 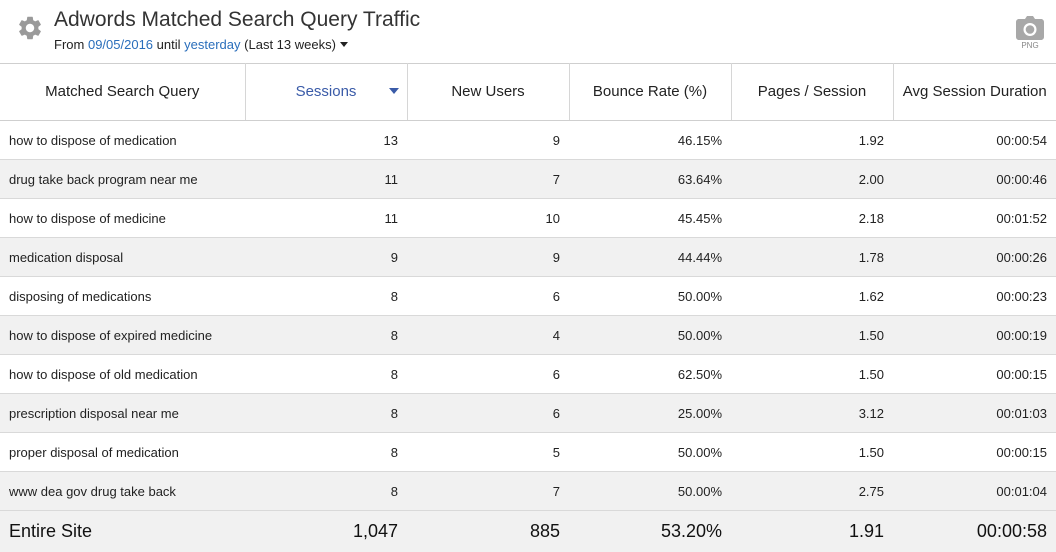 What do you see at coordinates (974, 296) in the screenshot?
I see `avg-duration-cell: 00:00:23` at bounding box center [974, 296].